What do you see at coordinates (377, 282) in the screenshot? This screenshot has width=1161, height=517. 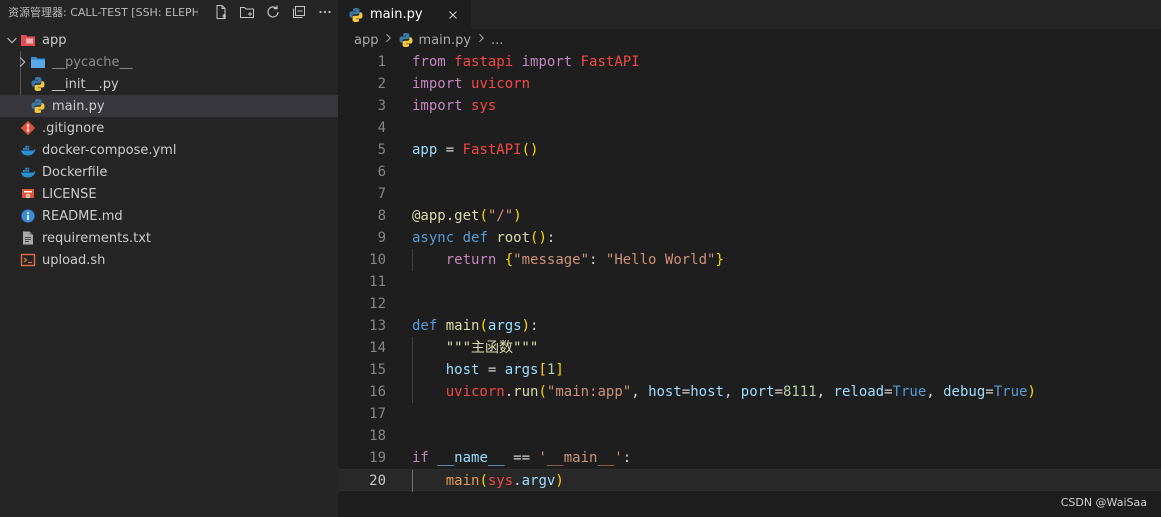 I see `line-number: 11` at bounding box center [377, 282].